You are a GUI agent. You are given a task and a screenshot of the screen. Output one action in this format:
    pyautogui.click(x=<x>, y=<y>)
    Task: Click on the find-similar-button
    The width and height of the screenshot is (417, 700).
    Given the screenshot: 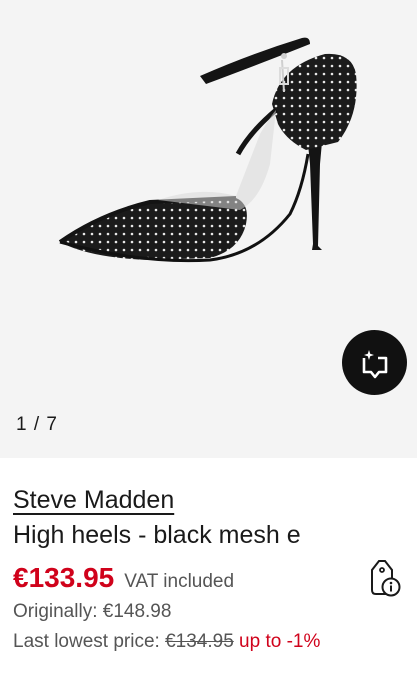 What is the action you would take?
    pyautogui.click(x=374, y=362)
    